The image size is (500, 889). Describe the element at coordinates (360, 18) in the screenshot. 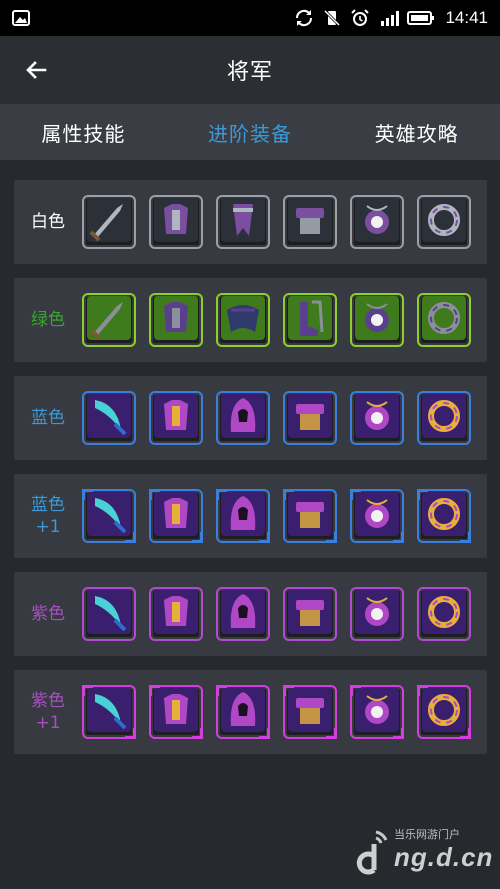

I see `alarm-icon` at that location.